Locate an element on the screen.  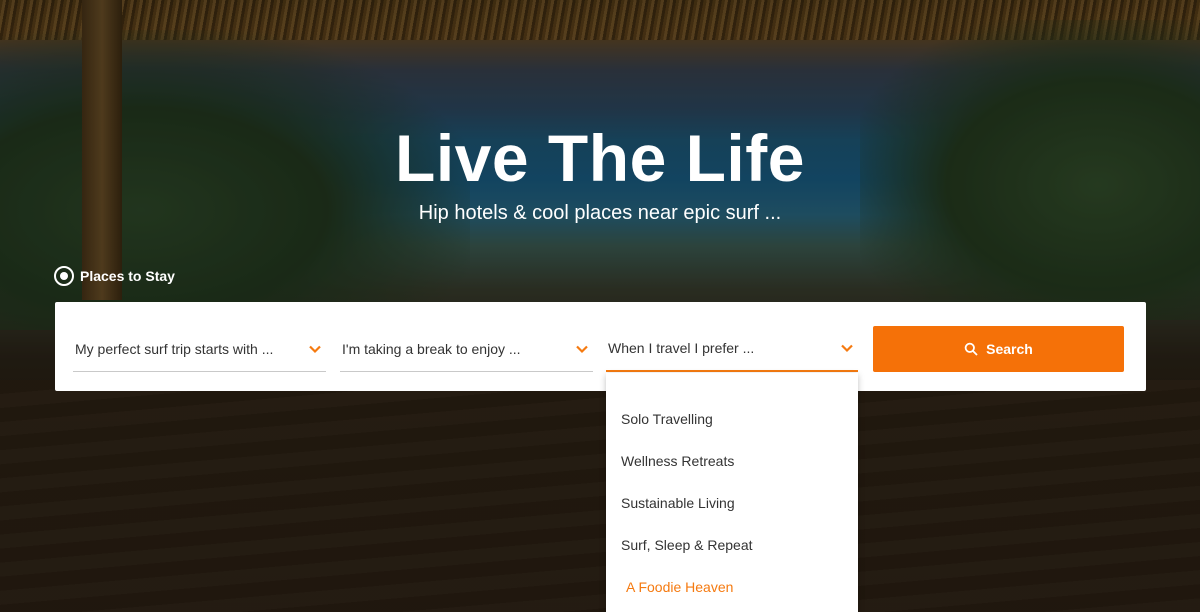
tab-places-to-stay: Places to Stay is located at coordinates (114, 276).